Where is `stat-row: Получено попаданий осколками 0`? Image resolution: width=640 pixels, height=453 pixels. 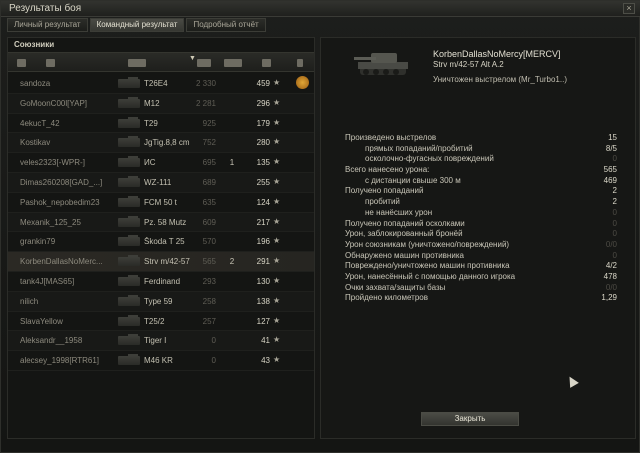 stat-row: Получено попаданий осколками 0 is located at coordinates (481, 224).